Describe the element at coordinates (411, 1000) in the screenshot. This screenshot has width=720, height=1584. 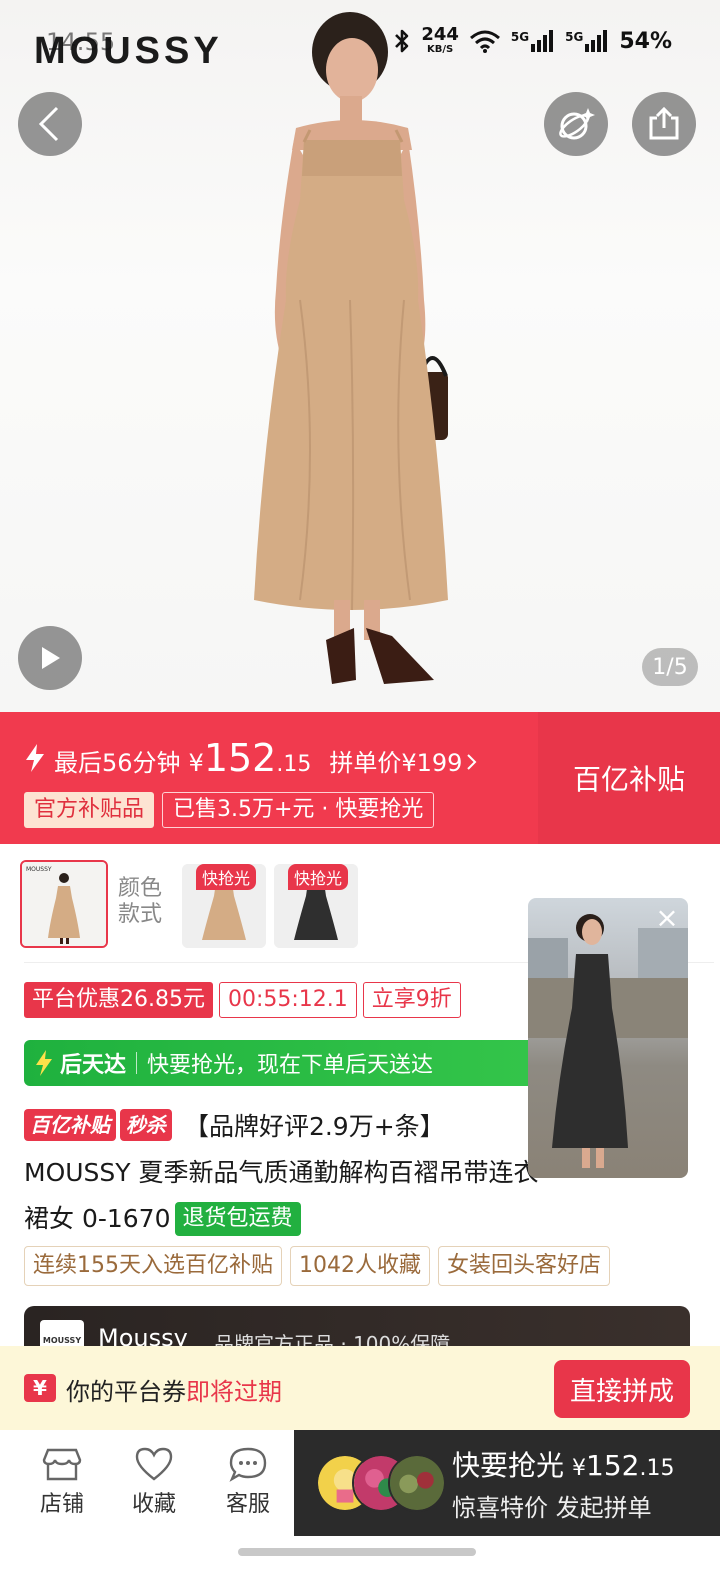
I see `instant-discount: 立享9折` at that location.